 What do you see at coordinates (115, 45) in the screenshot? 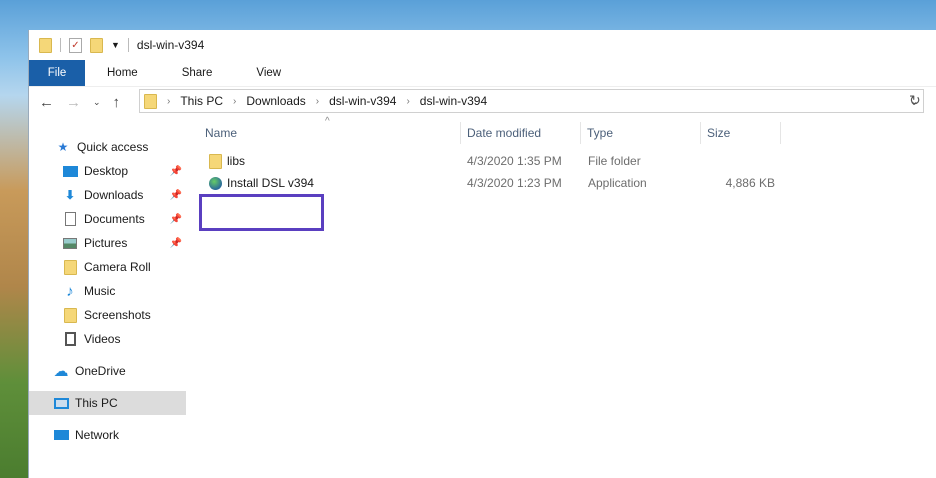
I see `customize-toolbar-dropdown: ▼` at bounding box center [115, 45].